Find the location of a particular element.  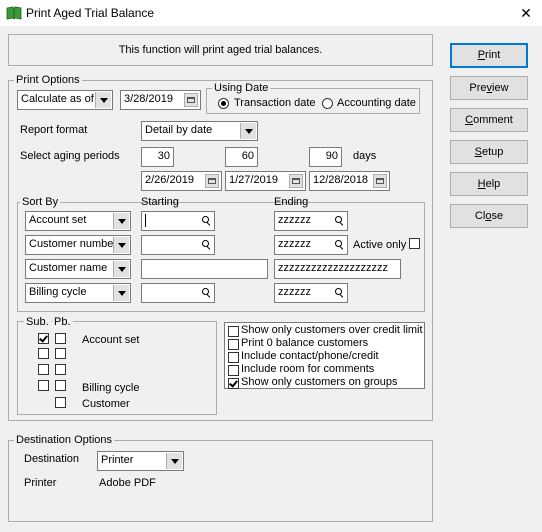

subtotal-billing-cycle-checkbox is located at coordinates (43, 385).